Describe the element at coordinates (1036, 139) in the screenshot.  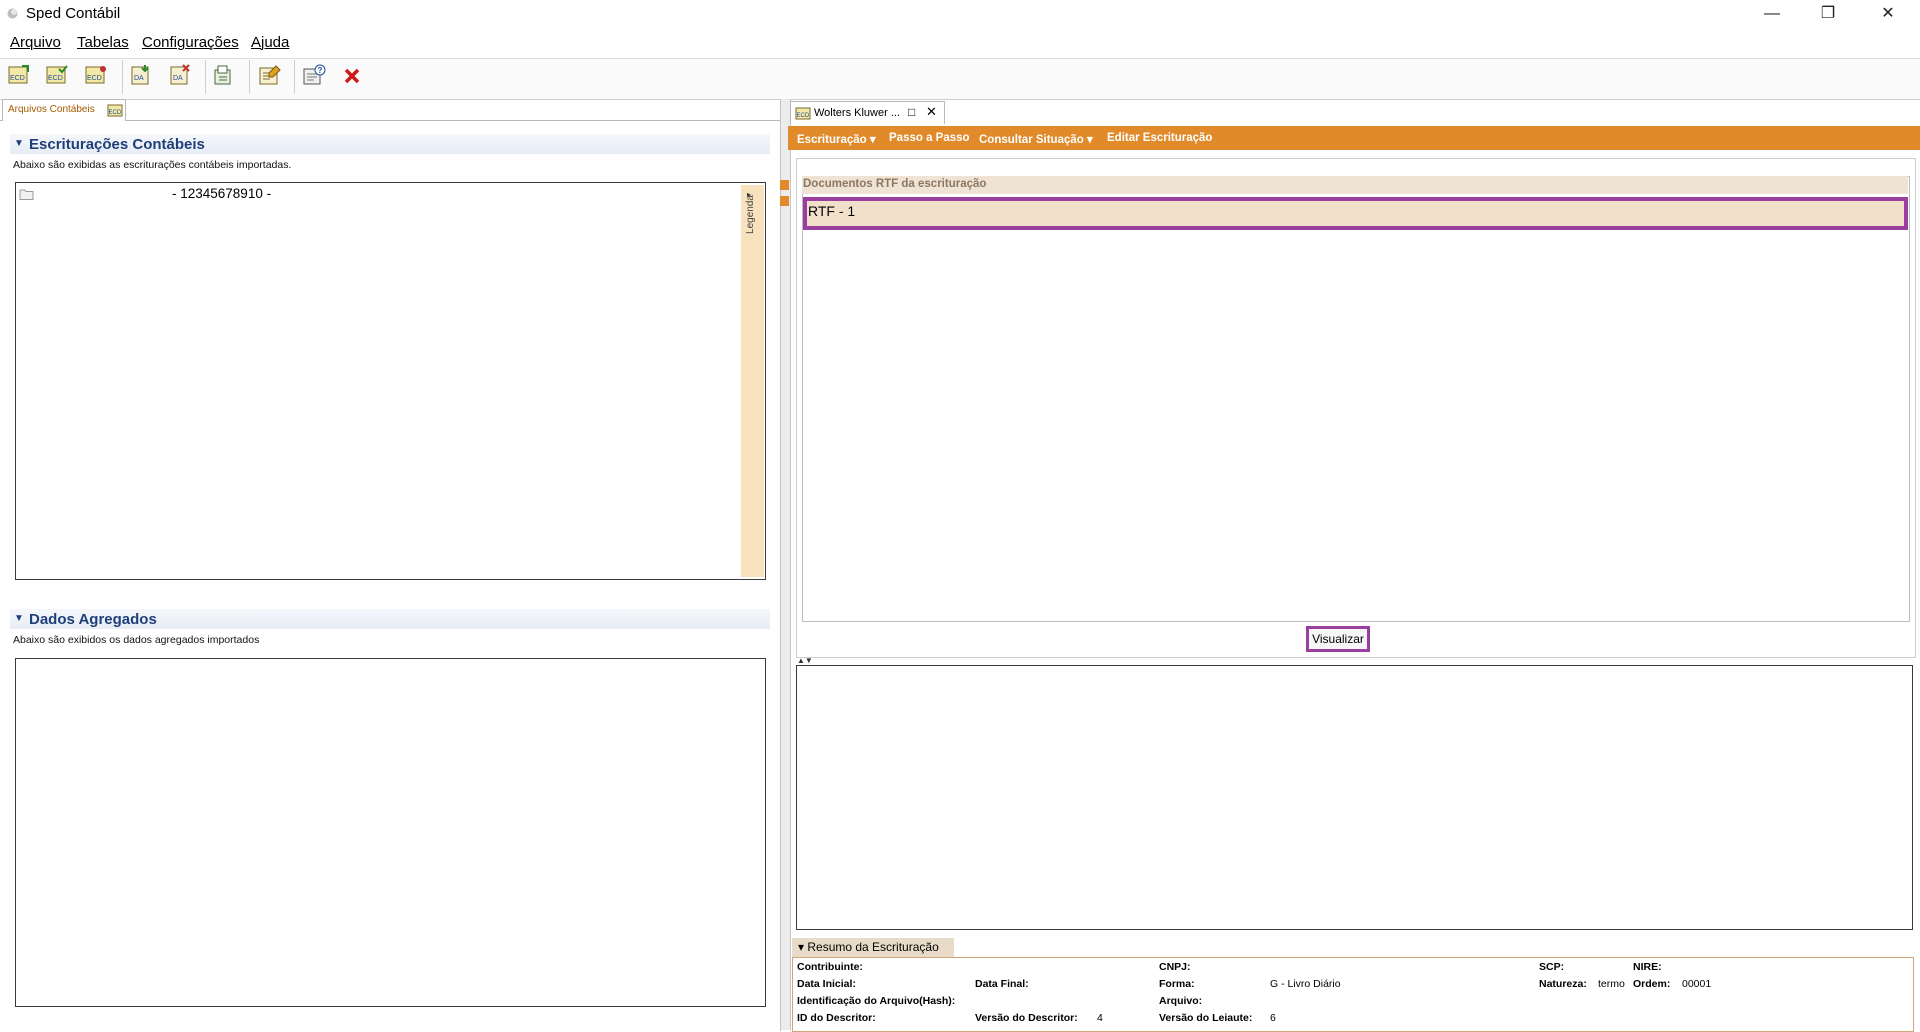
I see `menu-consultar-situacao: Consultar Situação ▾` at that location.